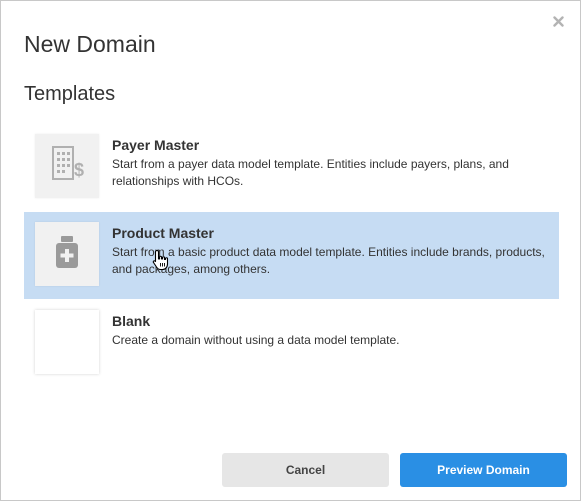 The width and height of the screenshot is (581, 501). What do you see at coordinates (163, 233) in the screenshot?
I see `template-name: Product Master` at bounding box center [163, 233].